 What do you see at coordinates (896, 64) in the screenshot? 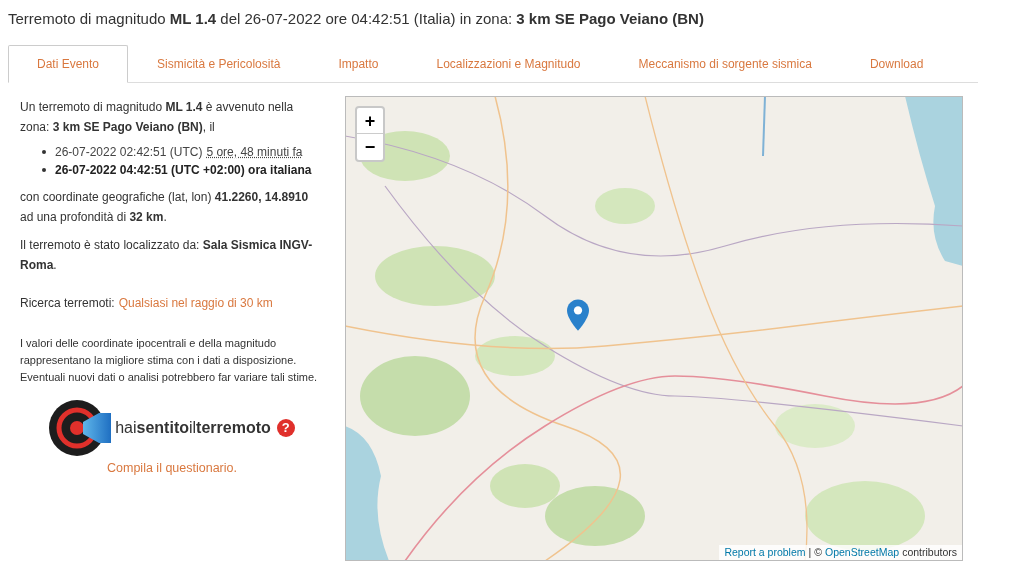
I see `tab: Download` at bounding box center [896, 64].